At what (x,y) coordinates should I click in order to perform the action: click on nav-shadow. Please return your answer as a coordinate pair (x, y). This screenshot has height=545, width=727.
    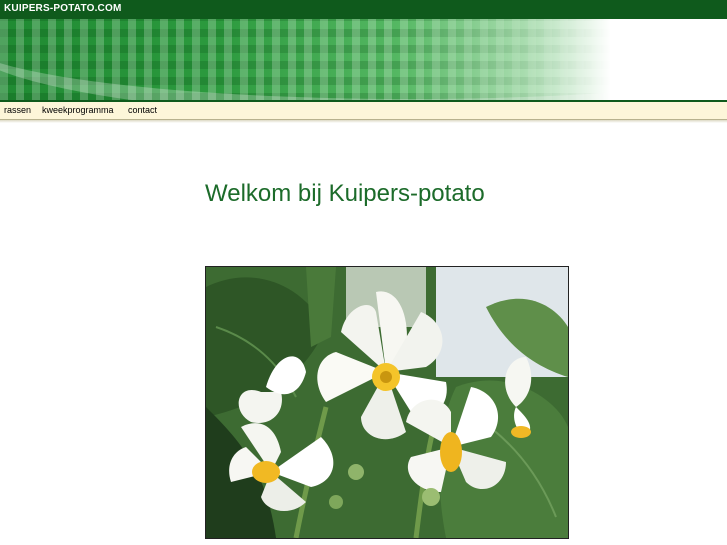
    Looking at the image, I should click on (363, 121).